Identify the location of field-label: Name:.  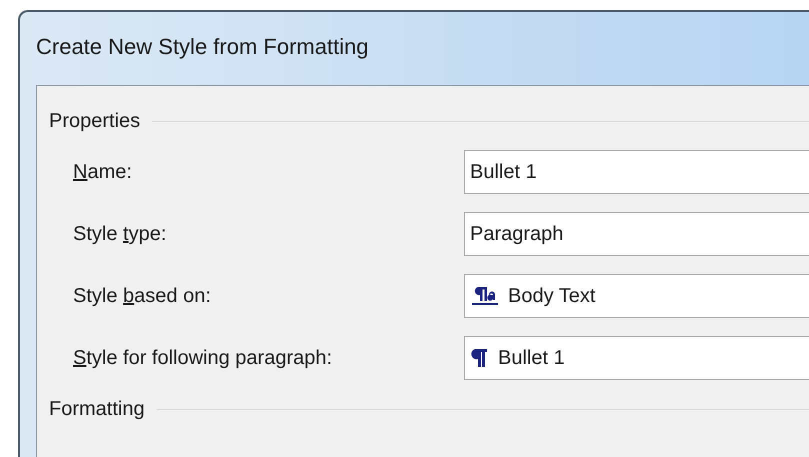
(103, 172).